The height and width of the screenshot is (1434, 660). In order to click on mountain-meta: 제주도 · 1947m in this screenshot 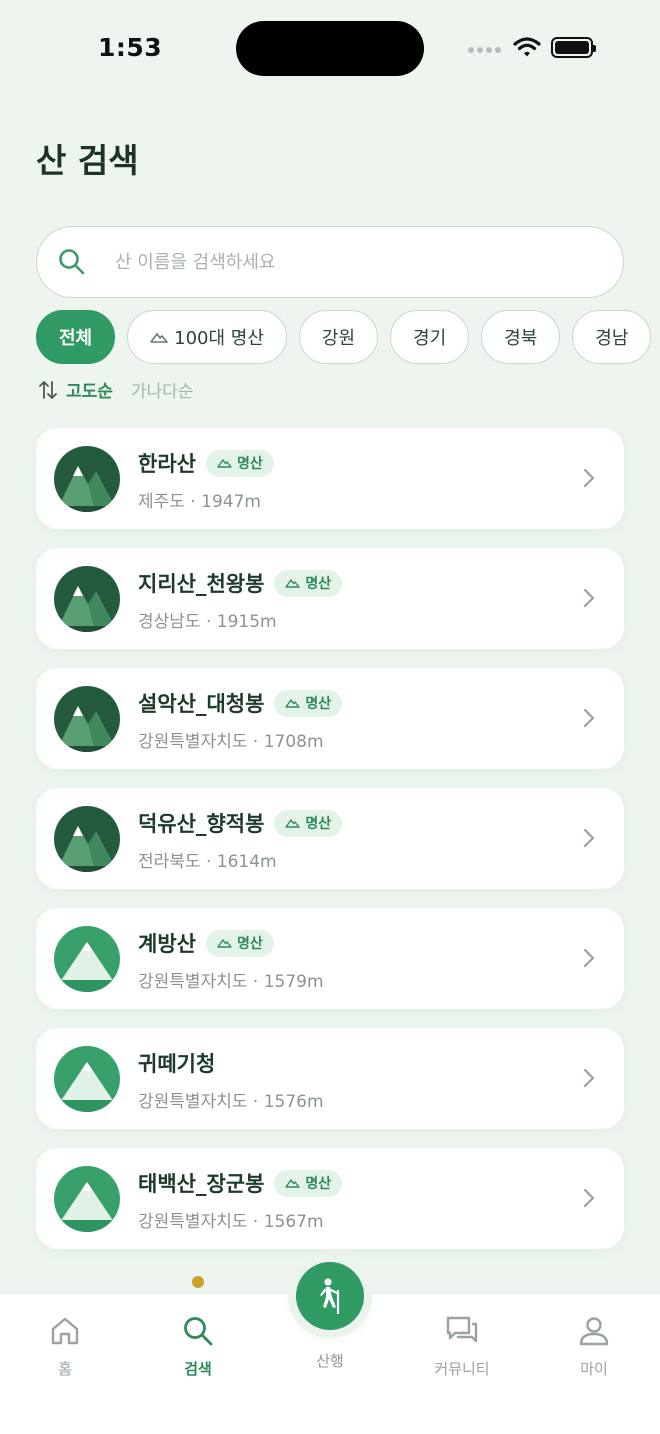, I will do `click(199, 502)`.